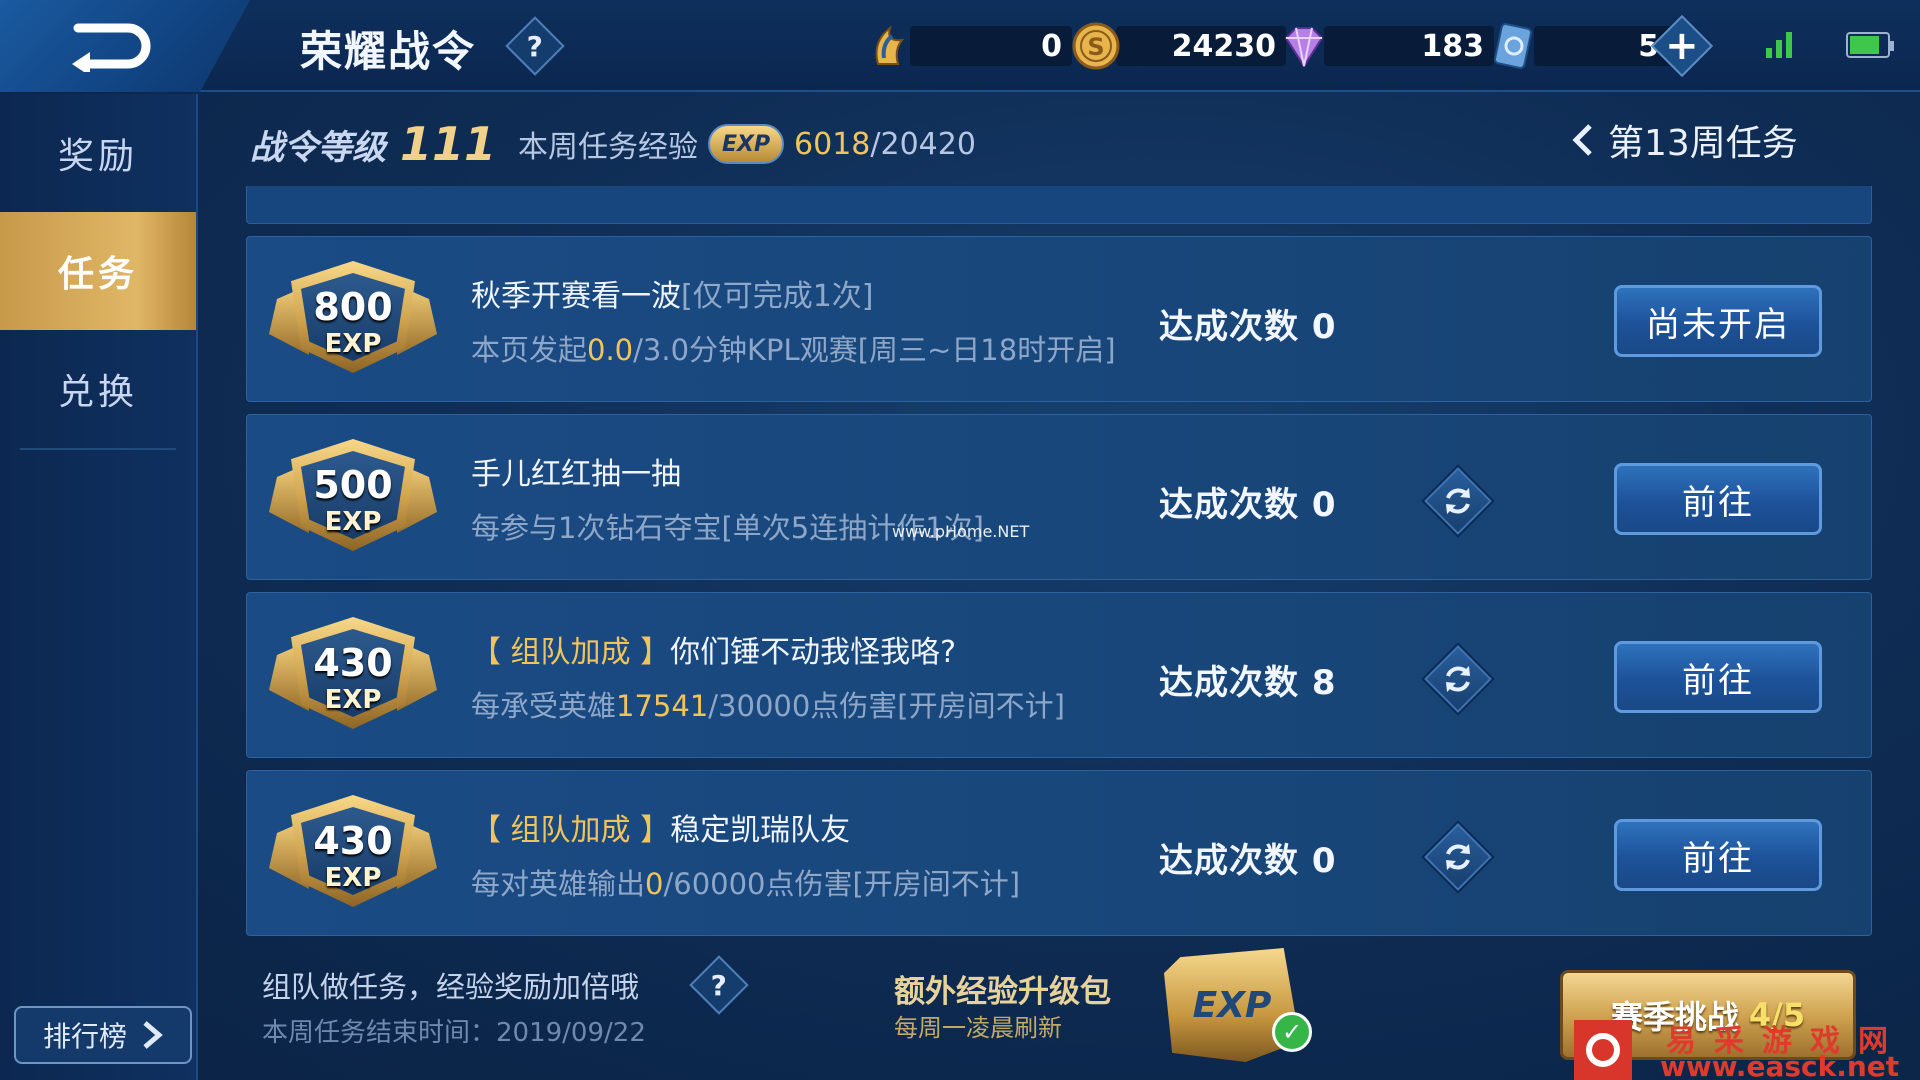 Image resolution: width=1920 pixels, height=1080 pixels. Describe the element at coordinates (388, 51) in the screenshot. I see `page-title: 荣耀战令` at that location.